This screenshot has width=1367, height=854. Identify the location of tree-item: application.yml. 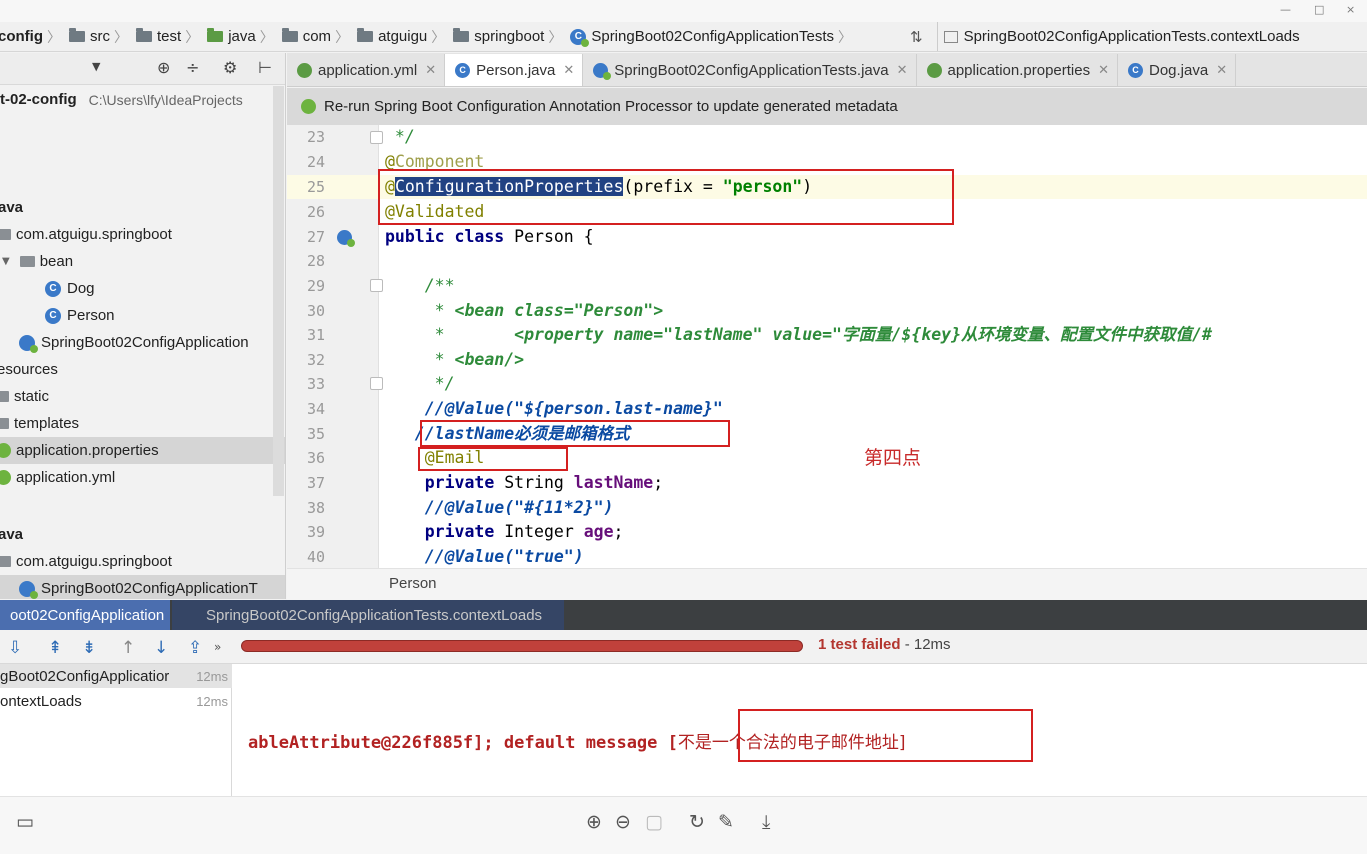
(142, 477).